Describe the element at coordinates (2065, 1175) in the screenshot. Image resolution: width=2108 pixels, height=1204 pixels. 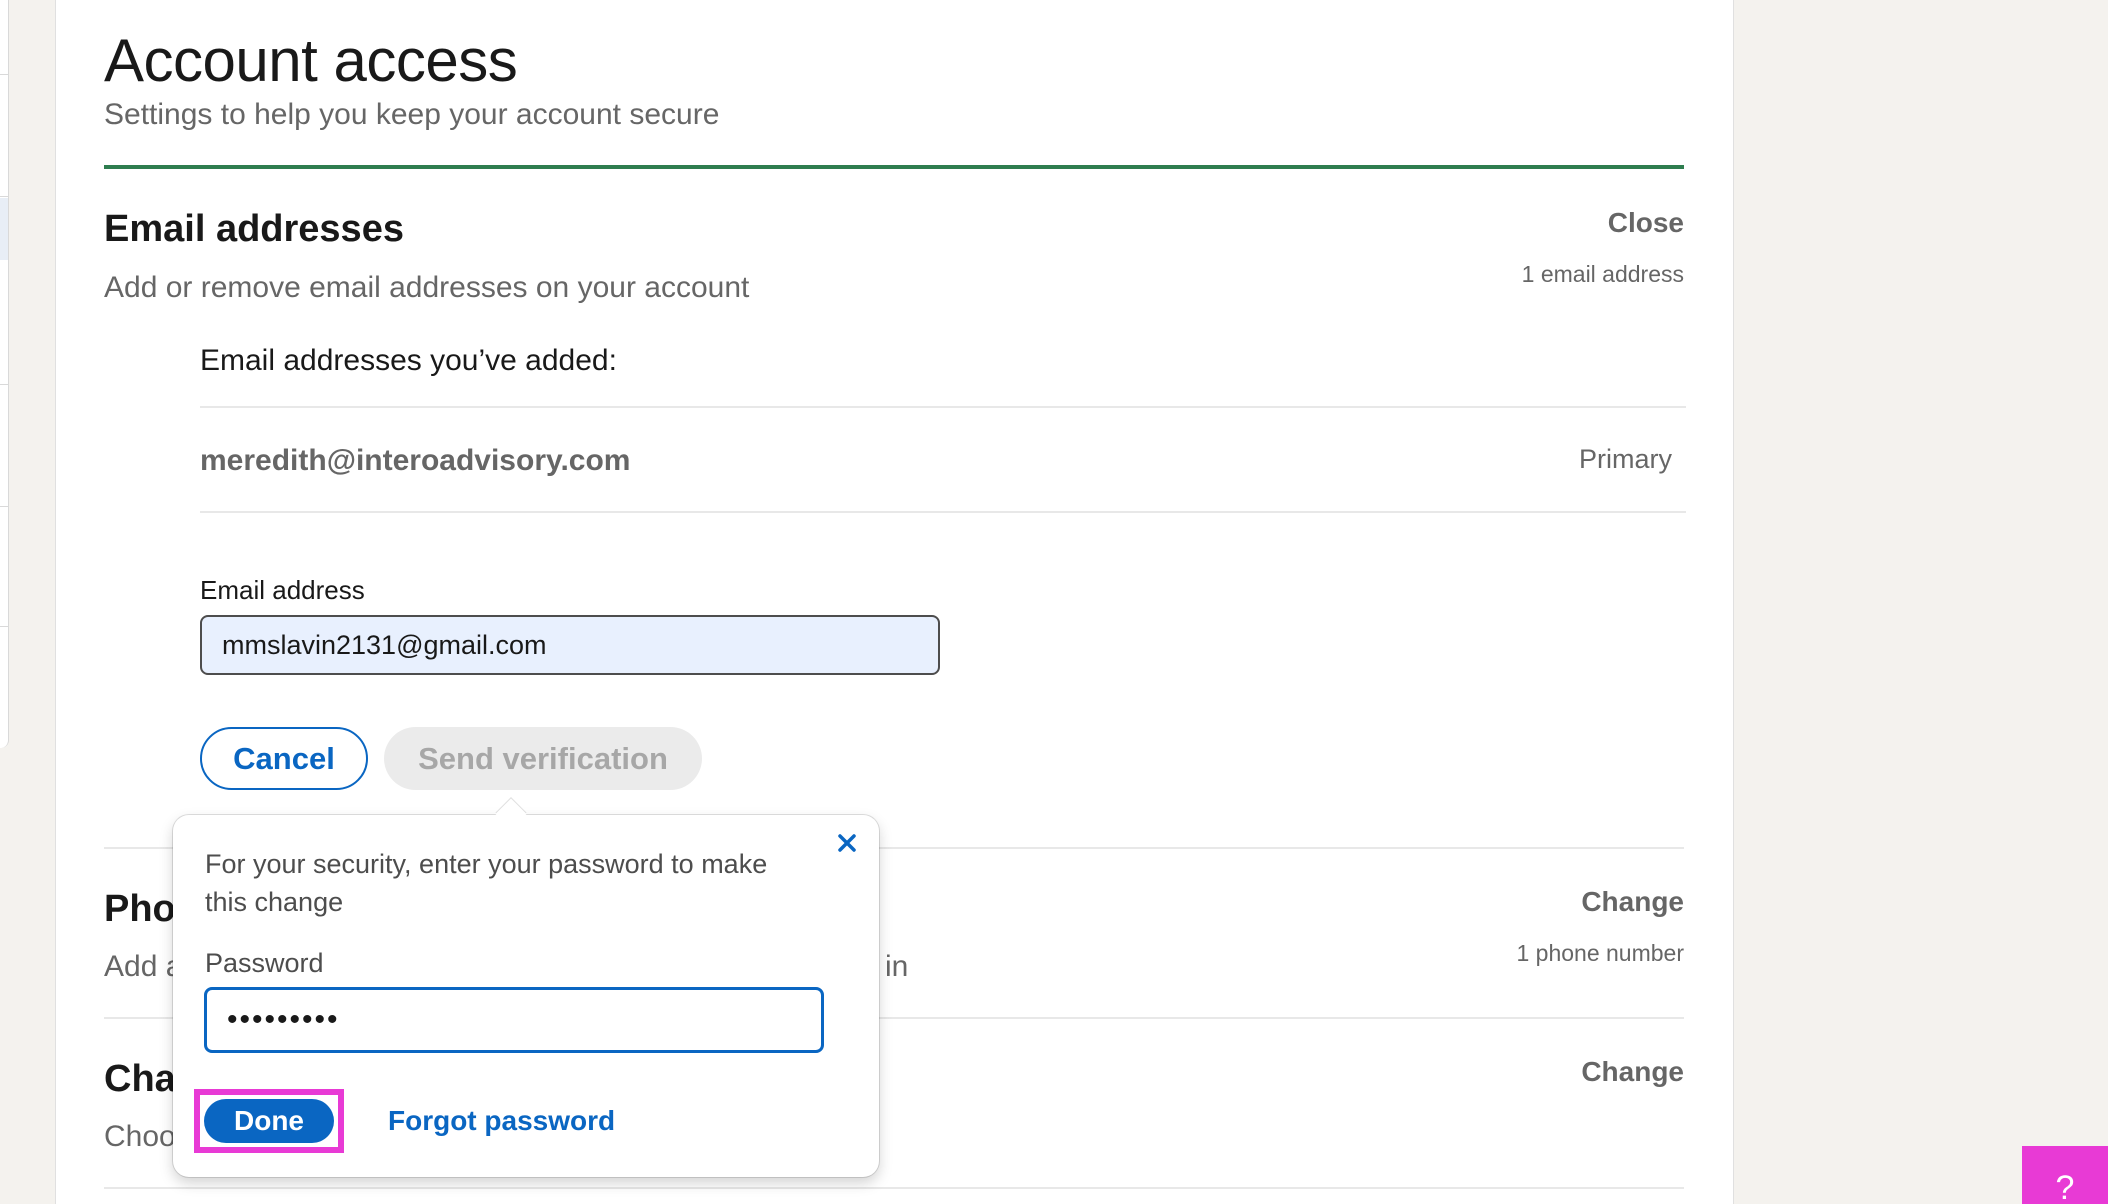
I see `help-button: ?` at that location.